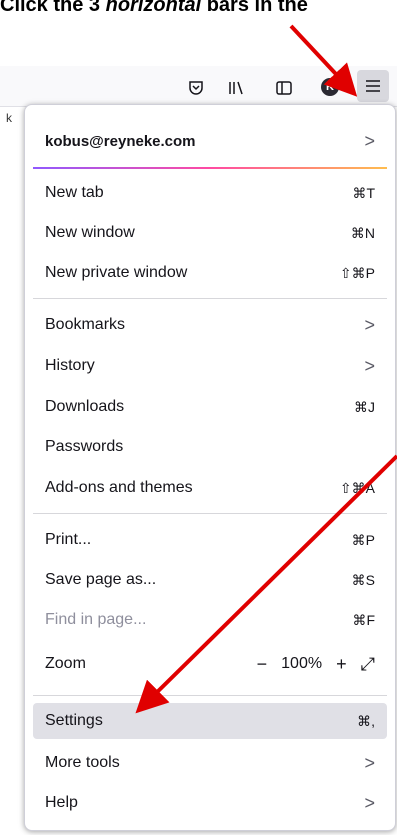 This screenshot has width=397, height=835. What do you see at coordinates (357, 272) in the screenshot?
I see `shortcut-label: ⇧⌘P` at bounding box center [357, 272].